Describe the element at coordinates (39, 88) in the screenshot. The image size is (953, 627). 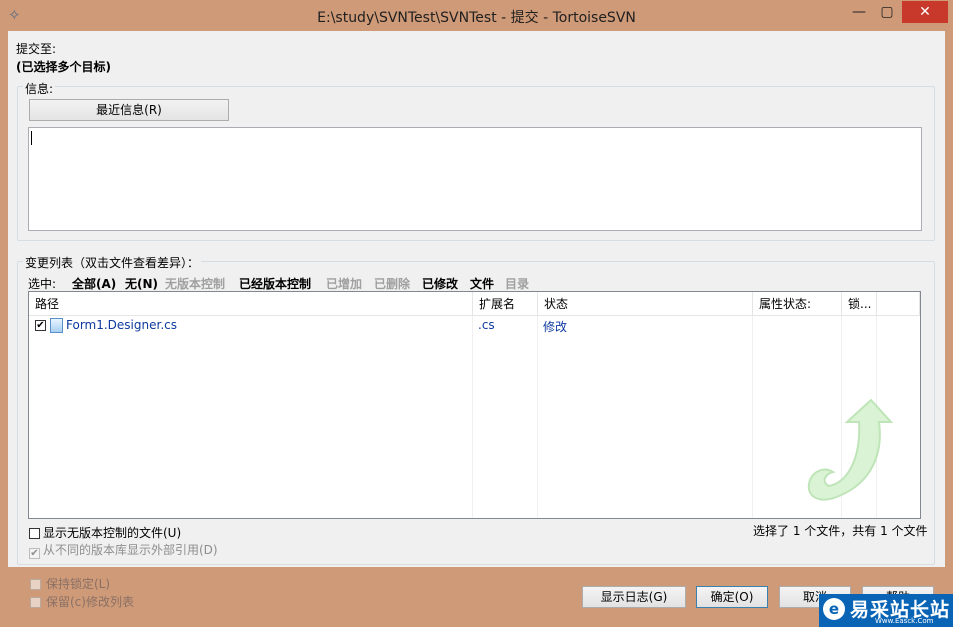
I see `message-group-label: 信息:` at that location.